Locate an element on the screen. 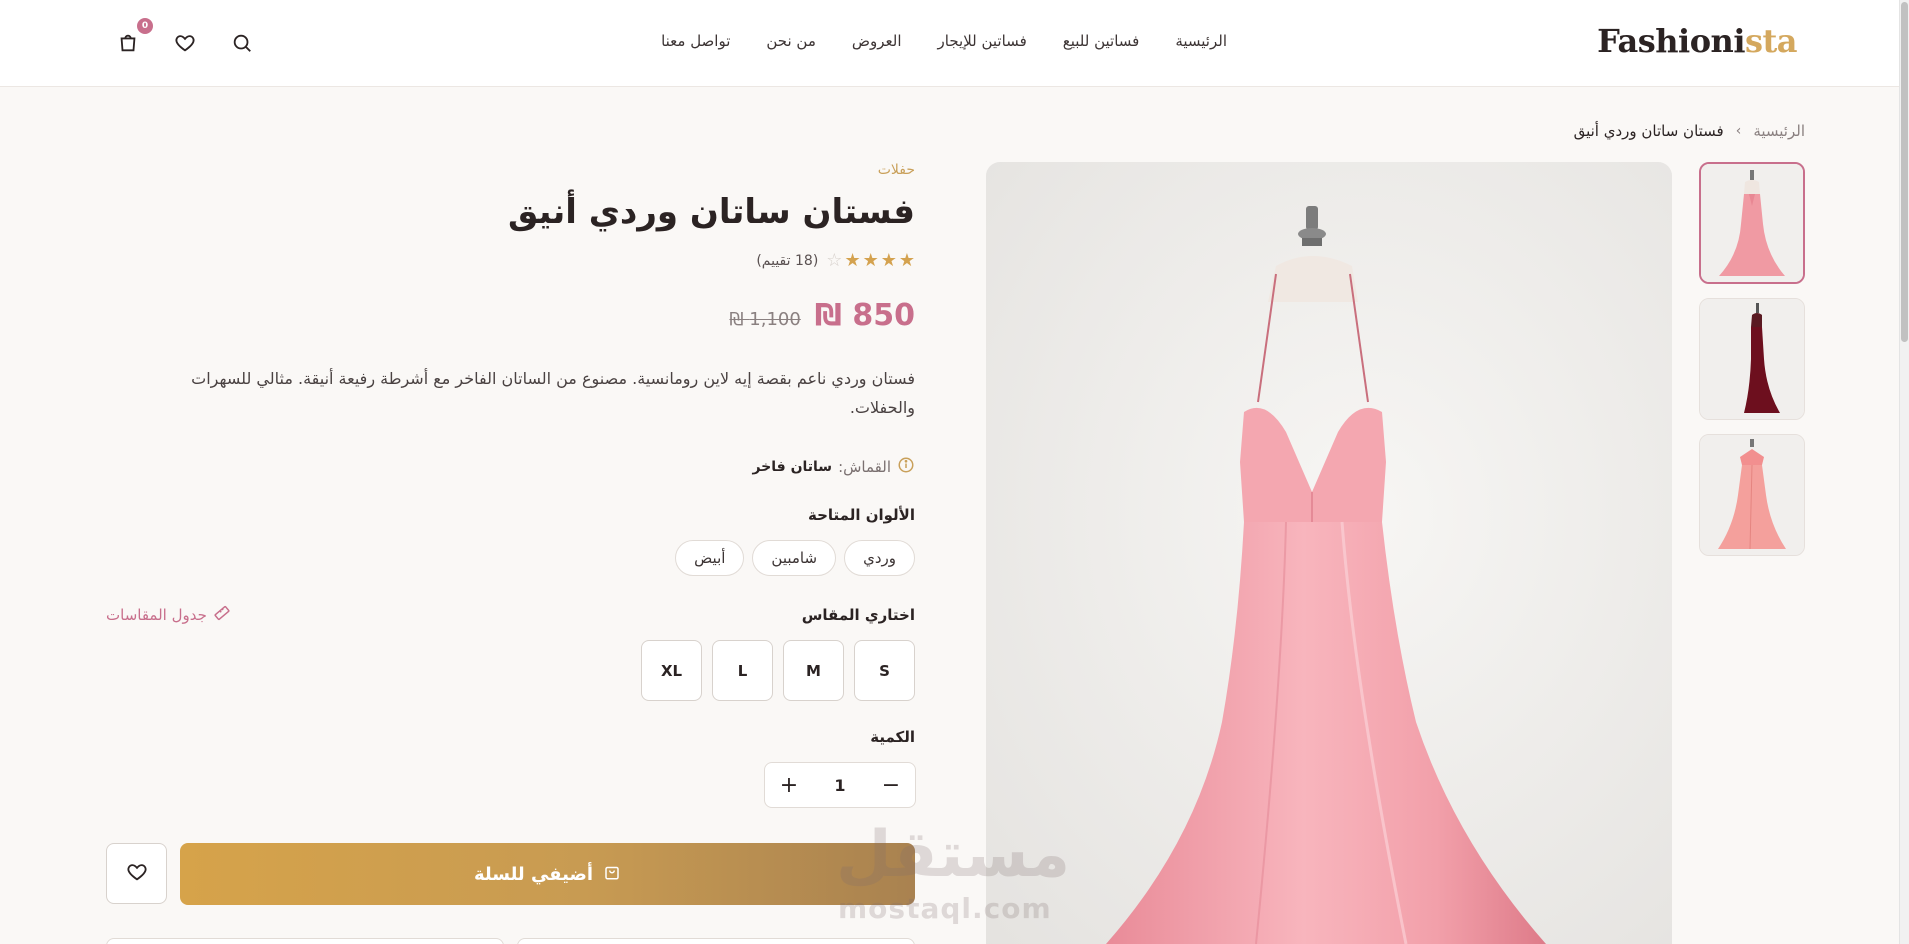 This screenshot has height=944, width=1909. nav-contact: تواصل معنا is located at coordinates (695, 41).